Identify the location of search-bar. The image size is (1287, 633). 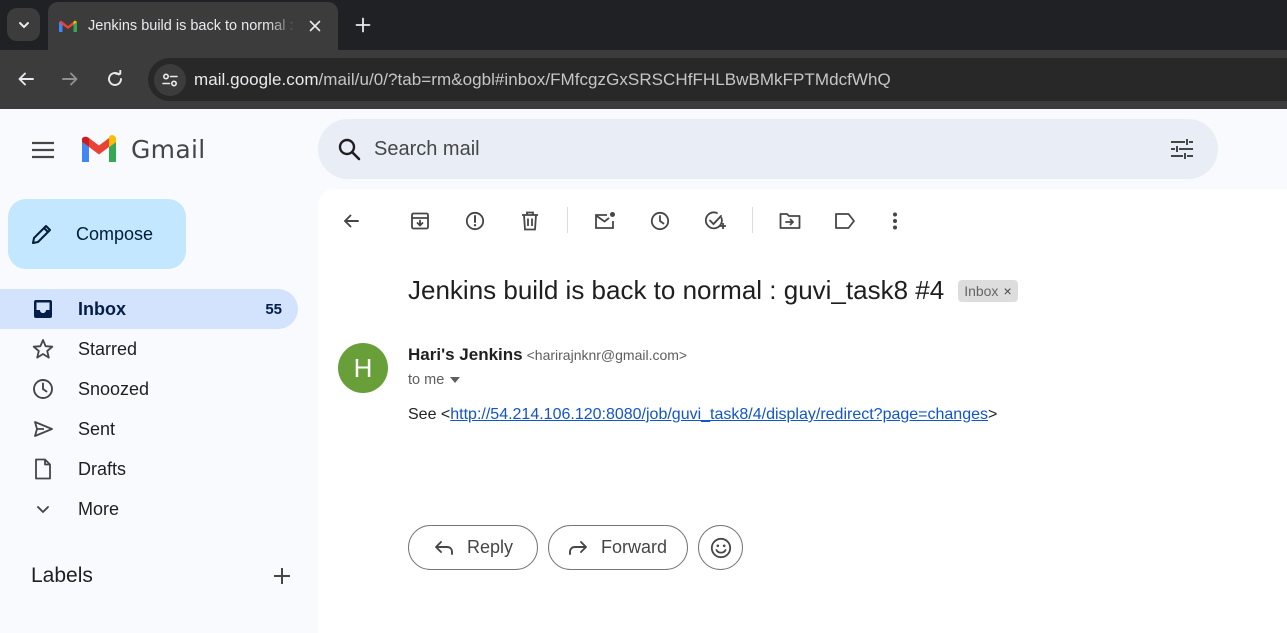
(768, 149).